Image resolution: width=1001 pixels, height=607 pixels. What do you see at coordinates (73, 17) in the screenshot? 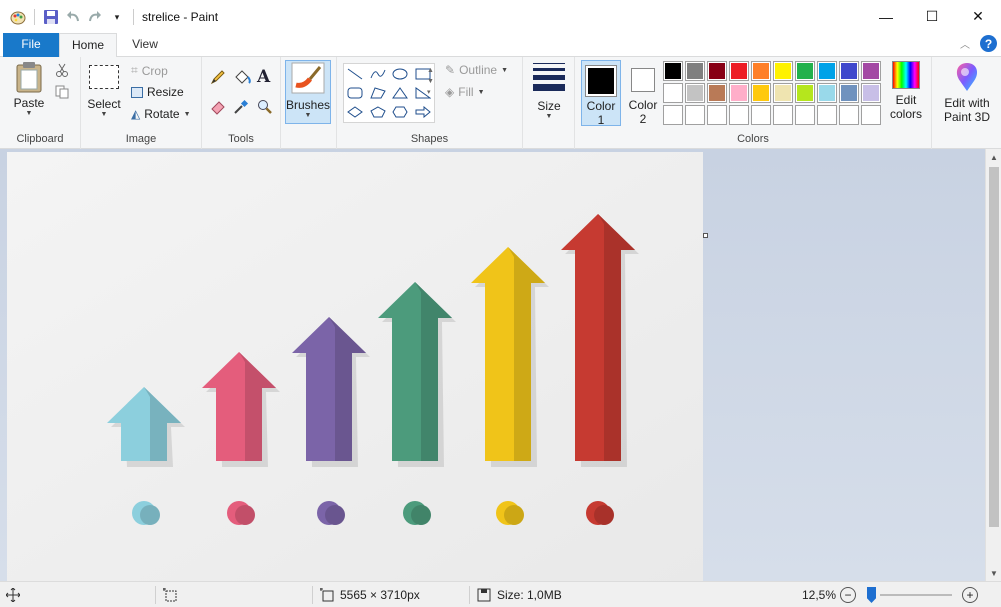
I see `undo-icon` at bounding box center [73, 17].